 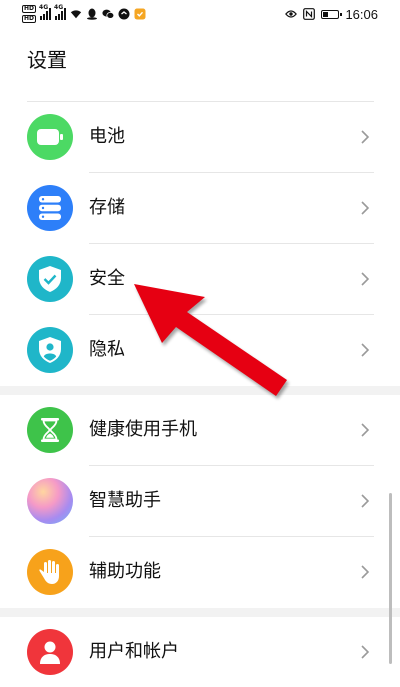 What do you see at coordinates (143, 429) in the screenshot?
I see `settings-item-label: 健康使用手机` at bounding box center [143, 429].